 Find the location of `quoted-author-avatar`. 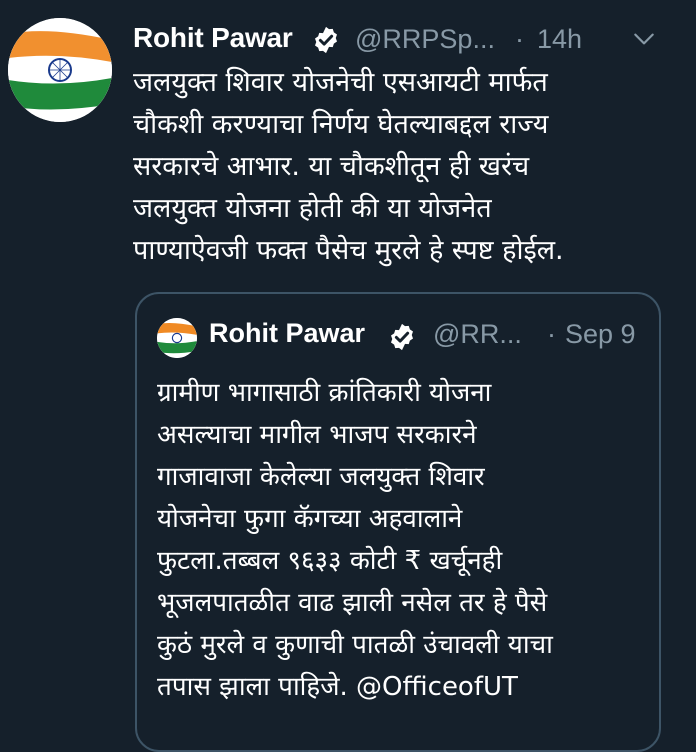

quoted-author-avatar is located at coordinates (177, 338).